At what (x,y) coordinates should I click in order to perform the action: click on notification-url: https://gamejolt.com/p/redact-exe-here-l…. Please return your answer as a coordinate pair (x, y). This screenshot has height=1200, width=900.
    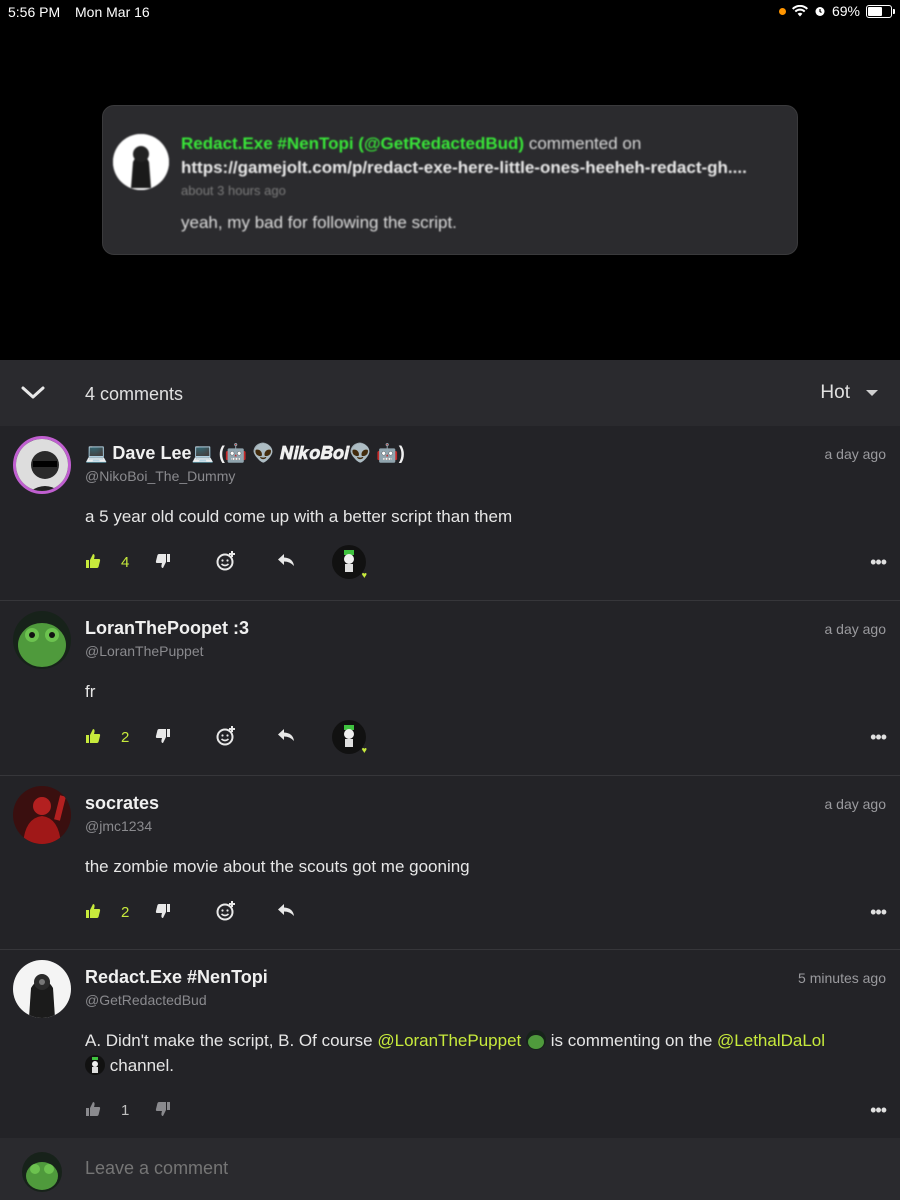
    Looking at the image, I should click on (464, 168).